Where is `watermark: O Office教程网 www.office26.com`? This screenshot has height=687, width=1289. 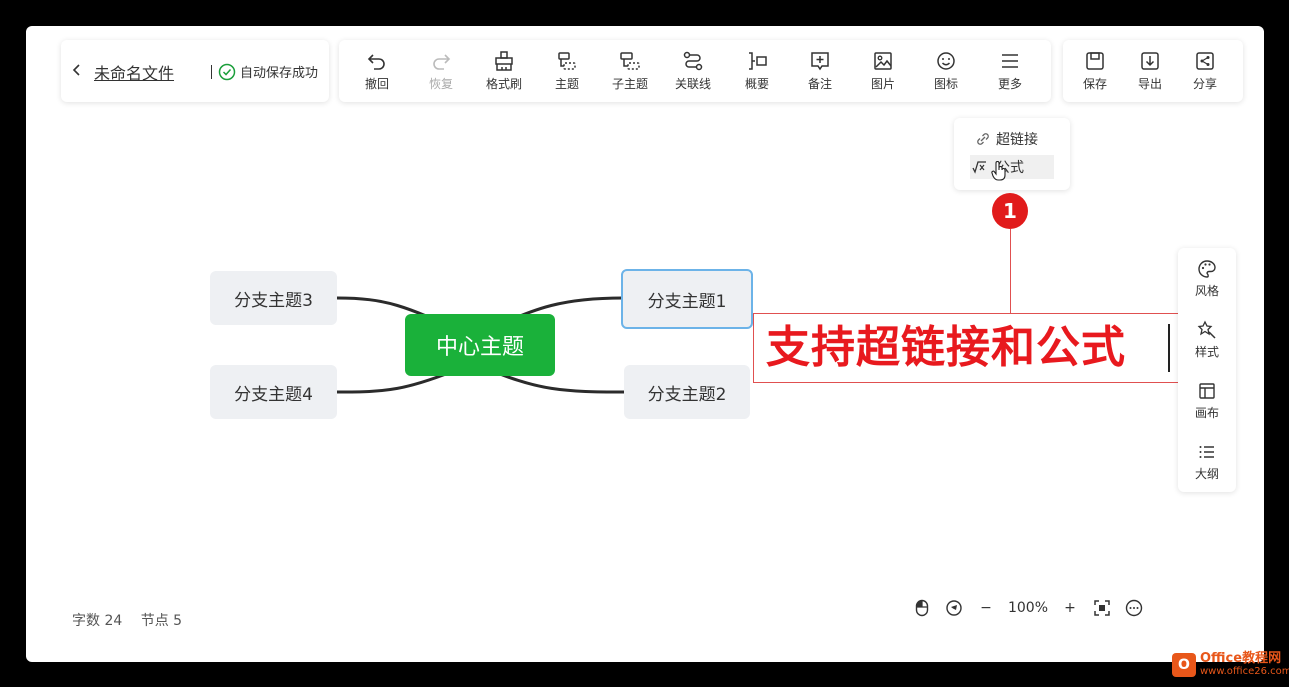 watermark: O Office教程网 www.office26.com is located at coordinates (1230, 665).